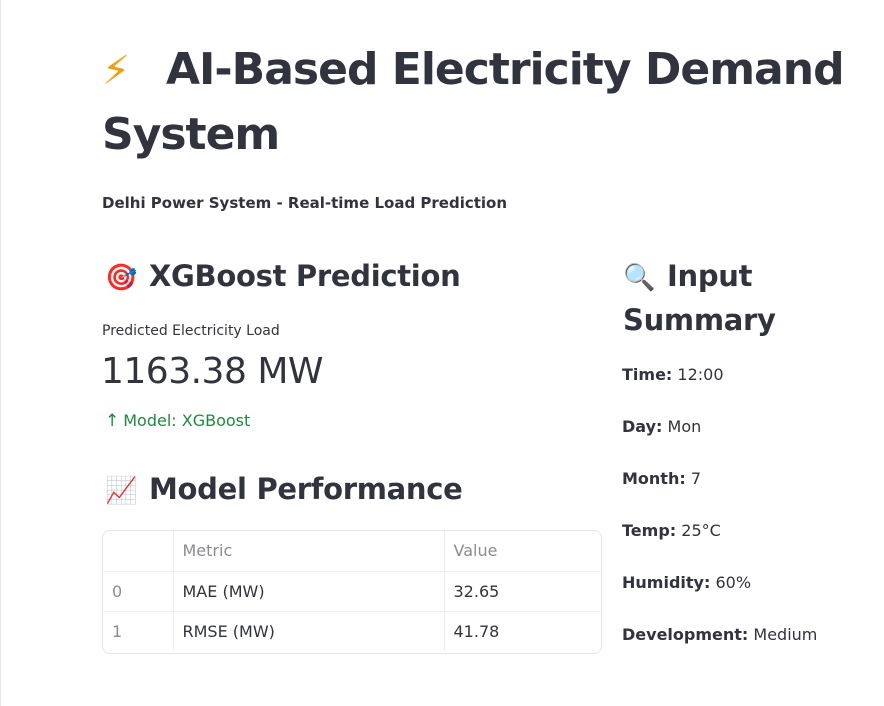  Describe the element at coordinates (666, 582) in the screenshot. I see `summary-label: Humidity:` at that location.